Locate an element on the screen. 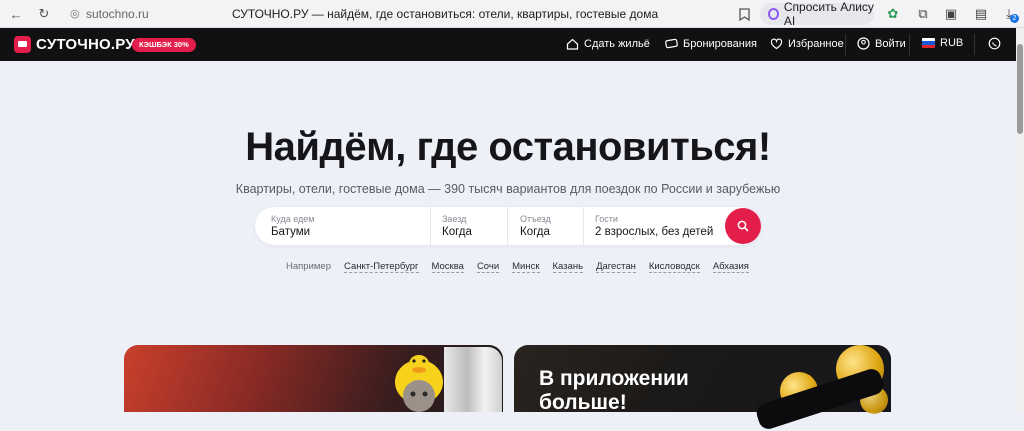 This screenshot has width=1024, height=431. nav-bookings-label: Бронирования is located at coordinates (720, 43).